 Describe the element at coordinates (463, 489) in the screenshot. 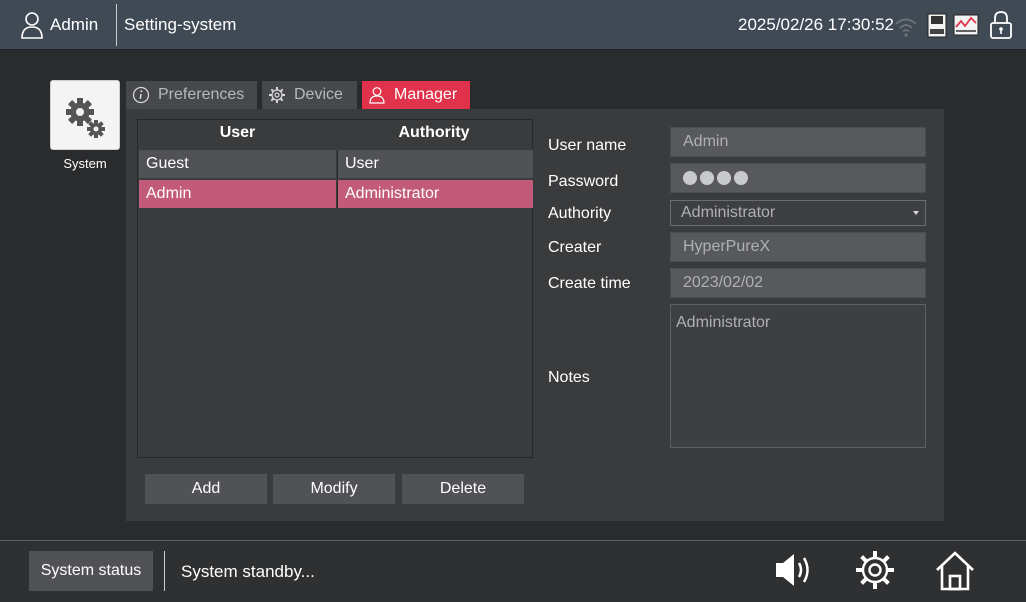

I see `delete-button: Delete` at that location.